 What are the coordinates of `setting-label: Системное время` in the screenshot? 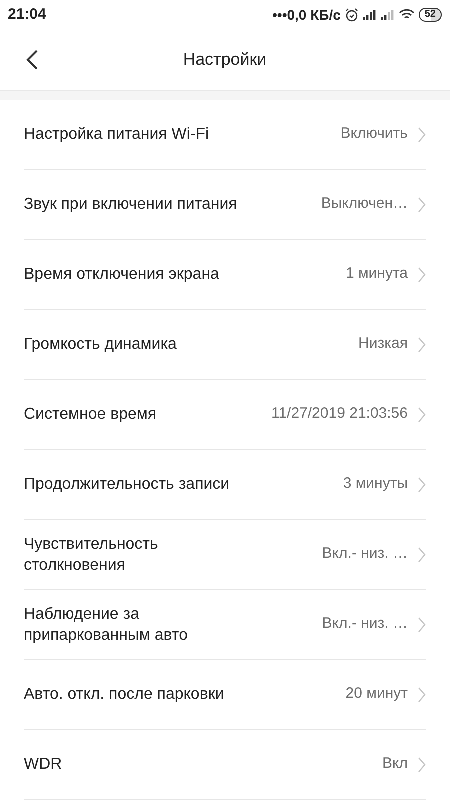 It's located at (90, 415).